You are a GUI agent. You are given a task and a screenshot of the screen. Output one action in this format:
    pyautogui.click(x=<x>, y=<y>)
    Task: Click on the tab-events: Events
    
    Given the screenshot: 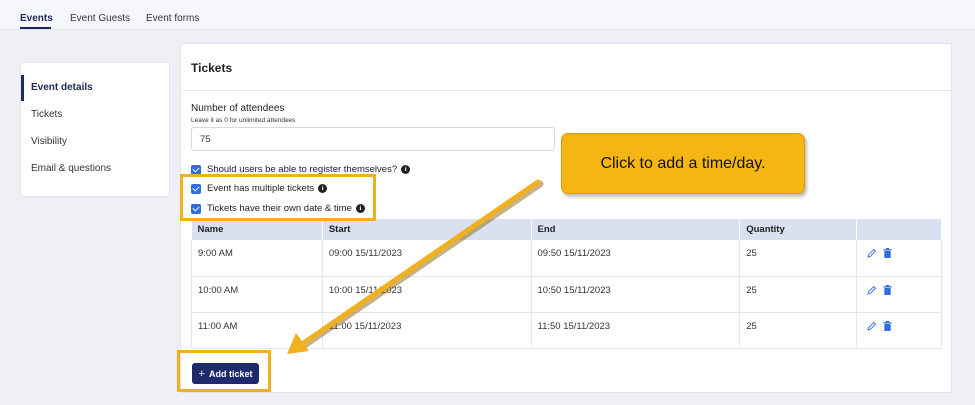 What is the action you would take?
    pyautogui.click(x=36, y=18)
    